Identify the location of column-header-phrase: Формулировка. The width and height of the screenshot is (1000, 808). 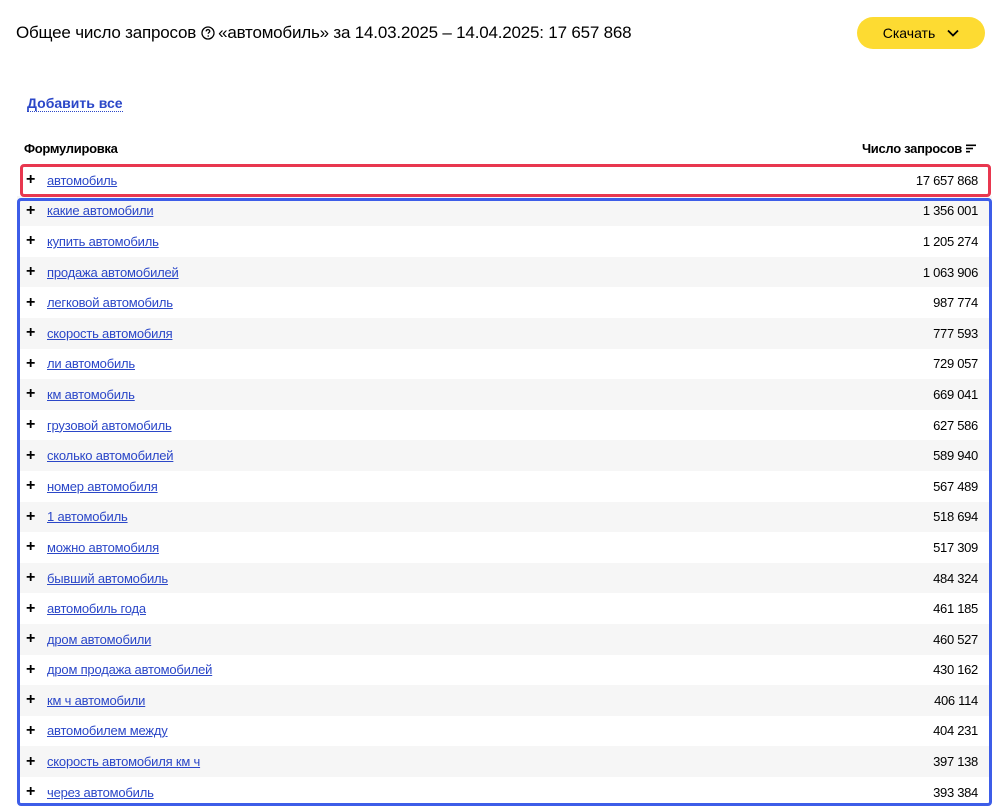
(71, 148).